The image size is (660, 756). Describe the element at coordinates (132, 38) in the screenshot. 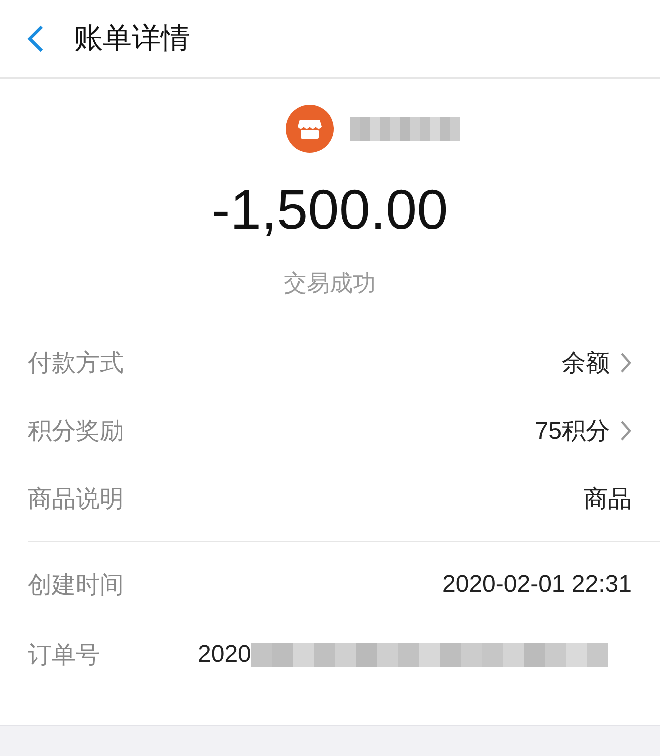

I see `page-title: 账单详情` at that location.